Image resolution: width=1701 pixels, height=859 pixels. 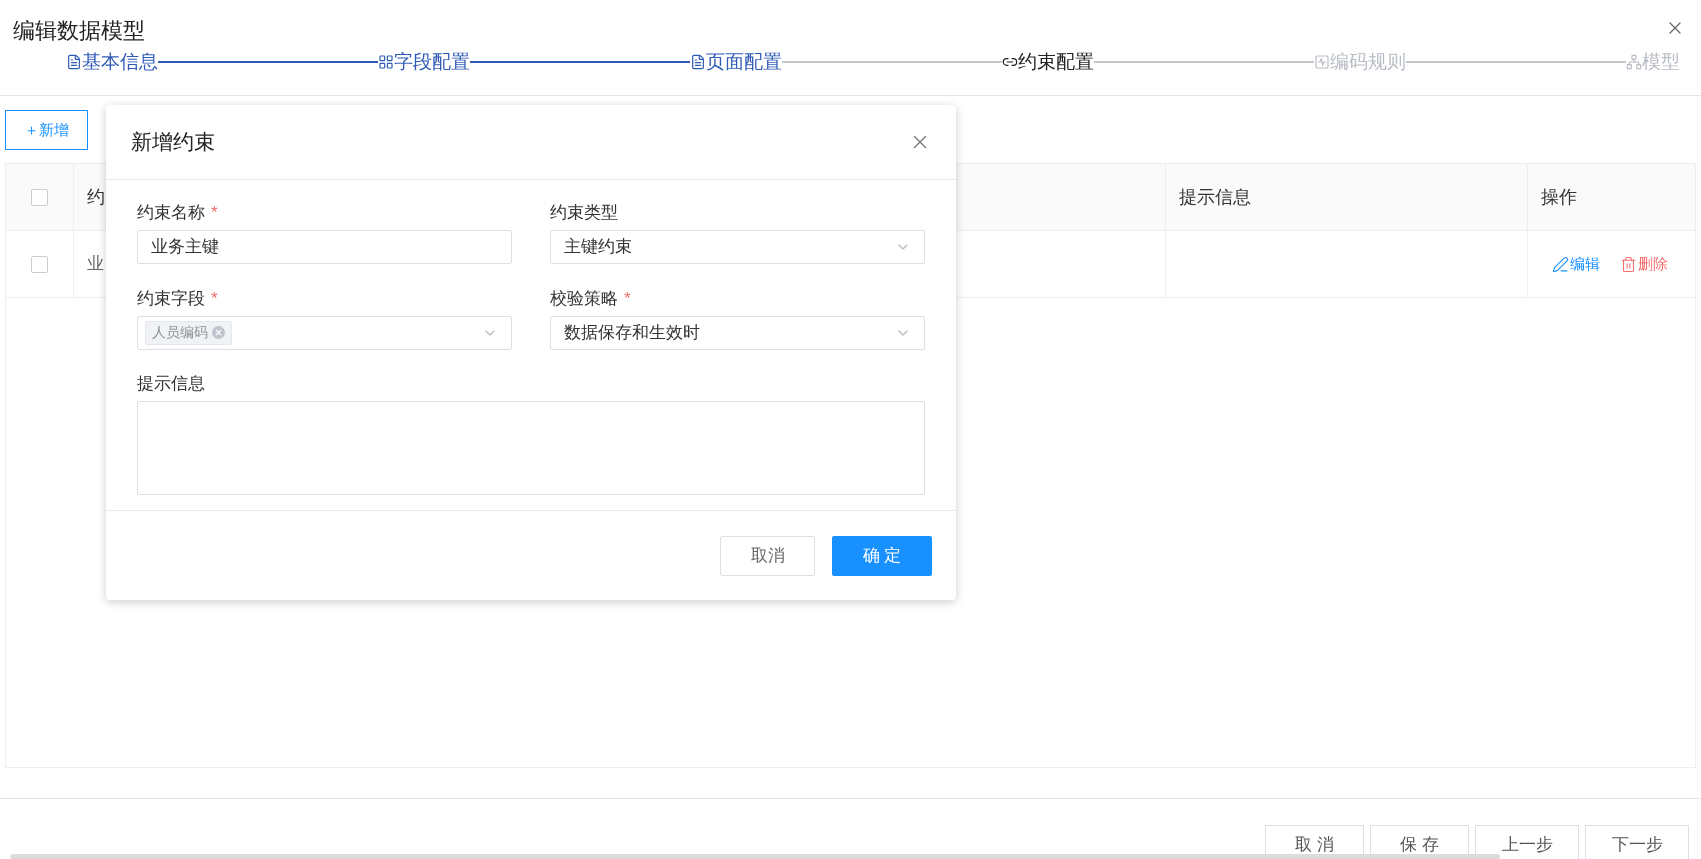 What do you see at coordinates (1634, 62) in the screenshot?
I see `hierarchy-icon` at bounding box center [1634, 62].